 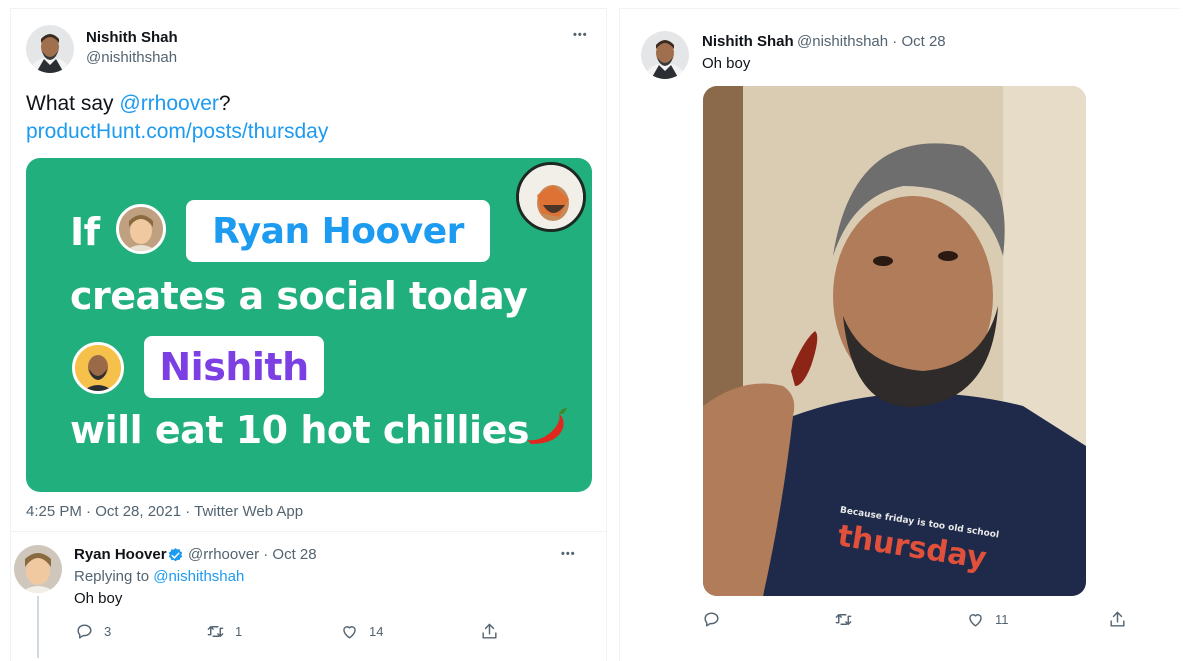 What do you see at coordinates (361, 631) in the screenshot?
I see `like-button: 14` at bounding box center [361, 631].